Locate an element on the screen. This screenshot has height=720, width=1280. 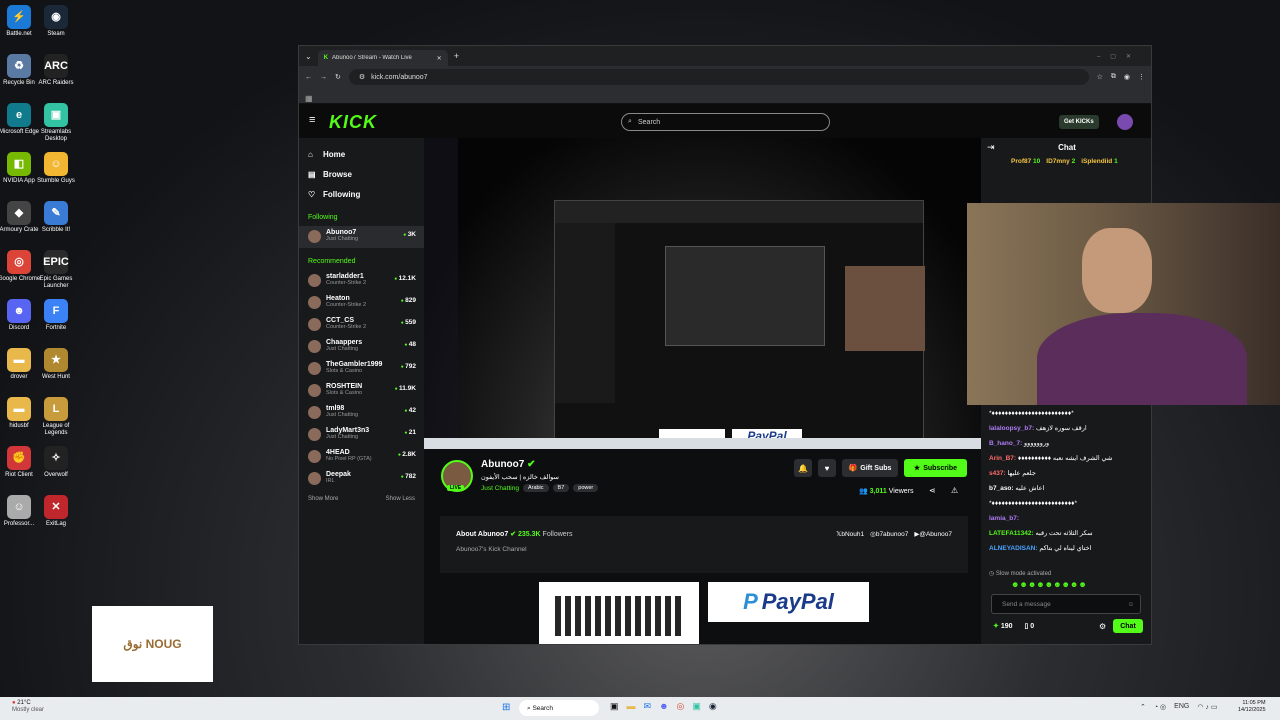
tab-search-icon: ⌄ is located at coordinates (308, 56).